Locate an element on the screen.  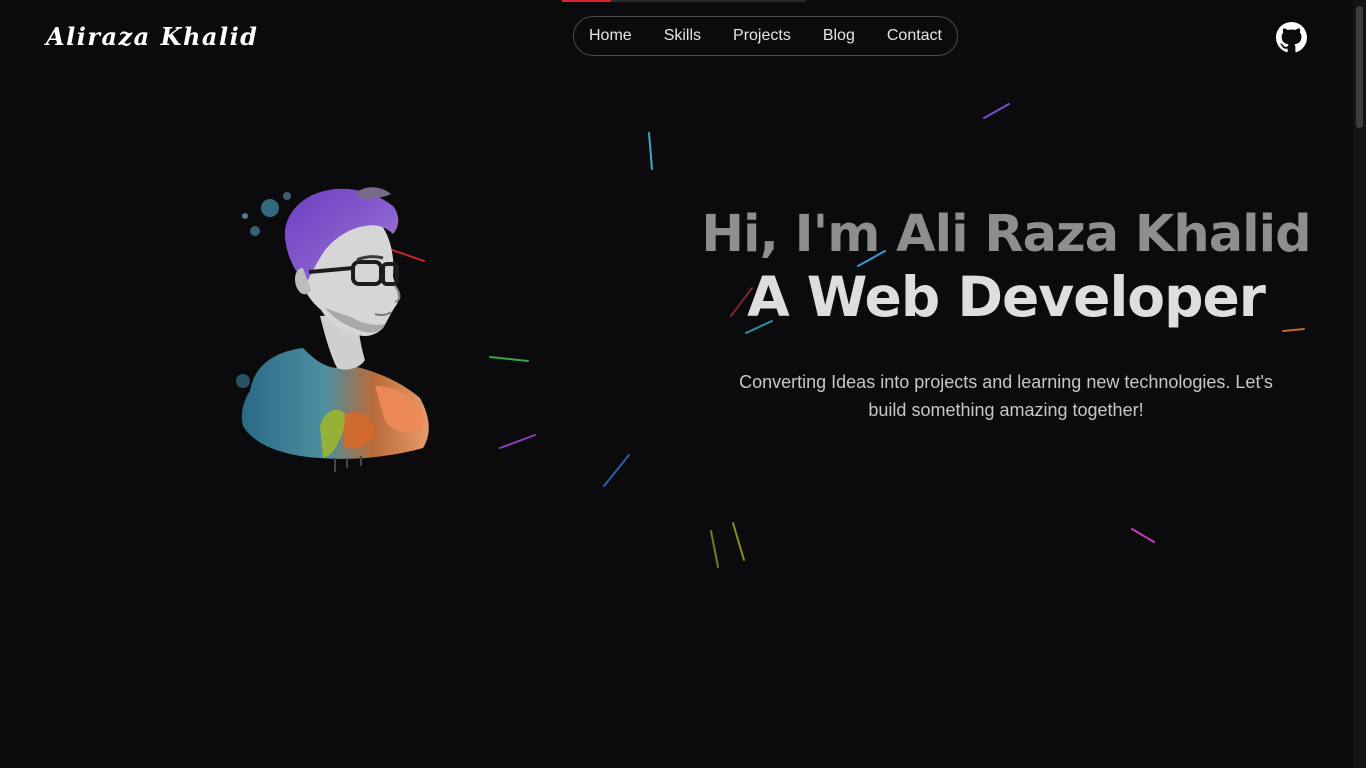
hero-title: A Web Developer is located at coordinates (1006, 297).